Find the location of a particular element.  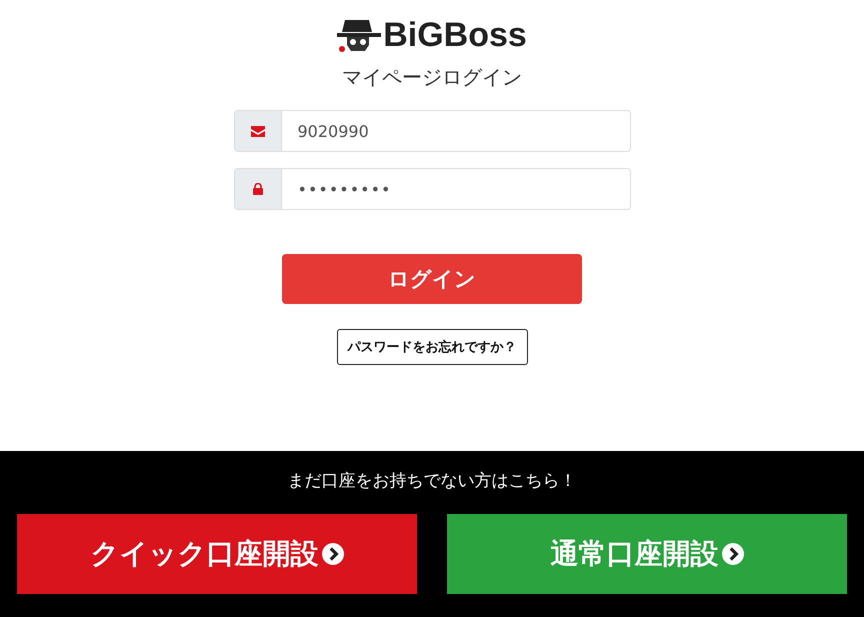

page-title: マイページログイン is located at coordinates (432, 77).